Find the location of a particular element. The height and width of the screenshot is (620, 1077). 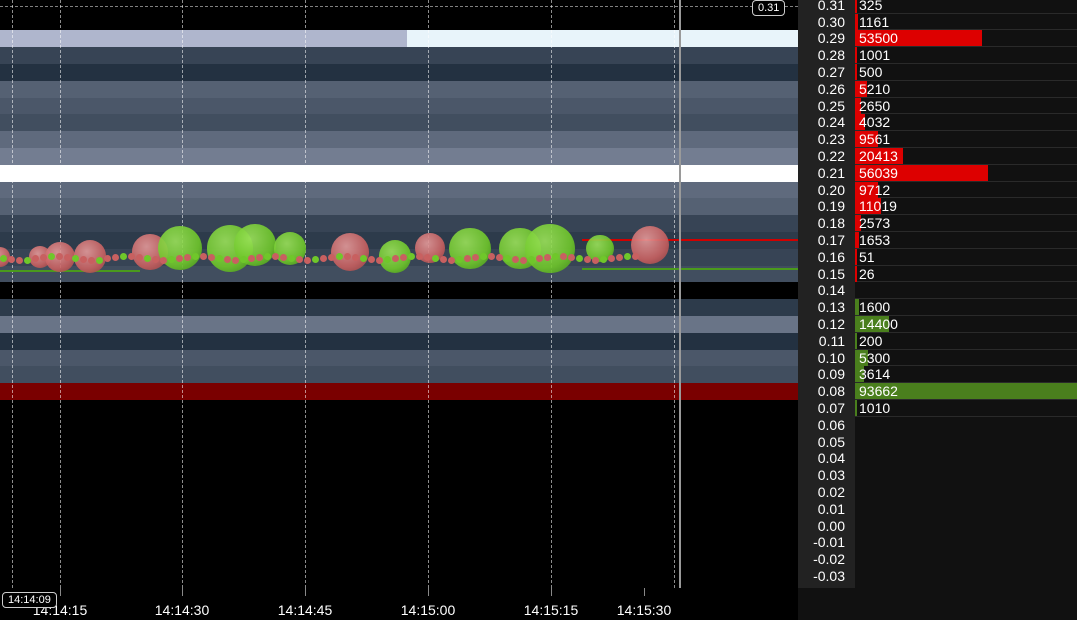

order-quantity-label: 5300 is located at coordinates (875, 357).